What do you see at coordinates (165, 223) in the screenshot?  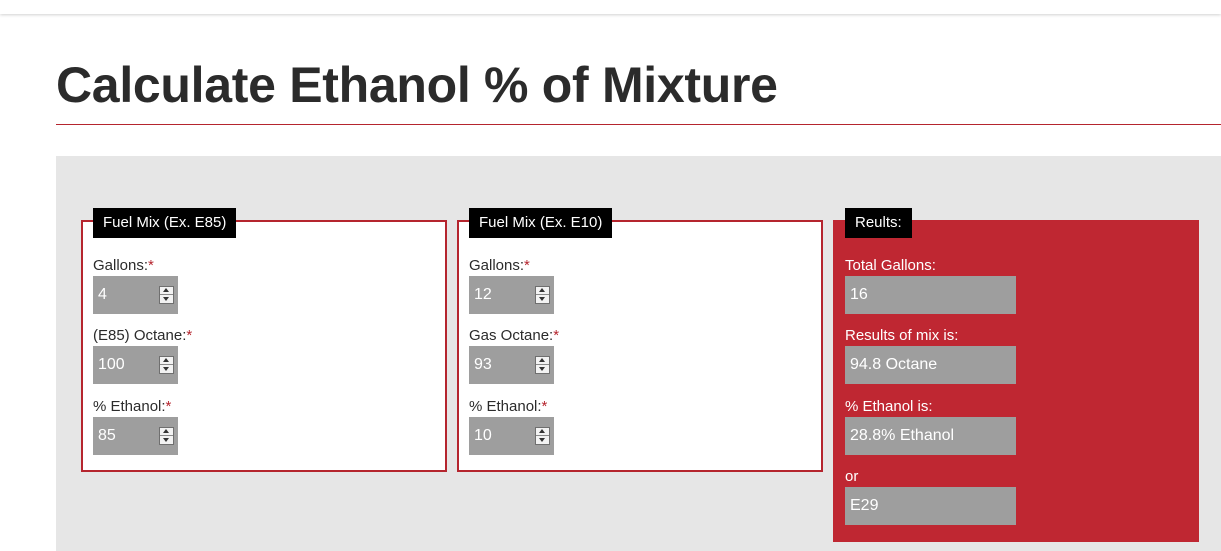 I see `fuel-mix-1-legend: Fuel Mix (Ex. E85)` at bounding box center [165, 223].